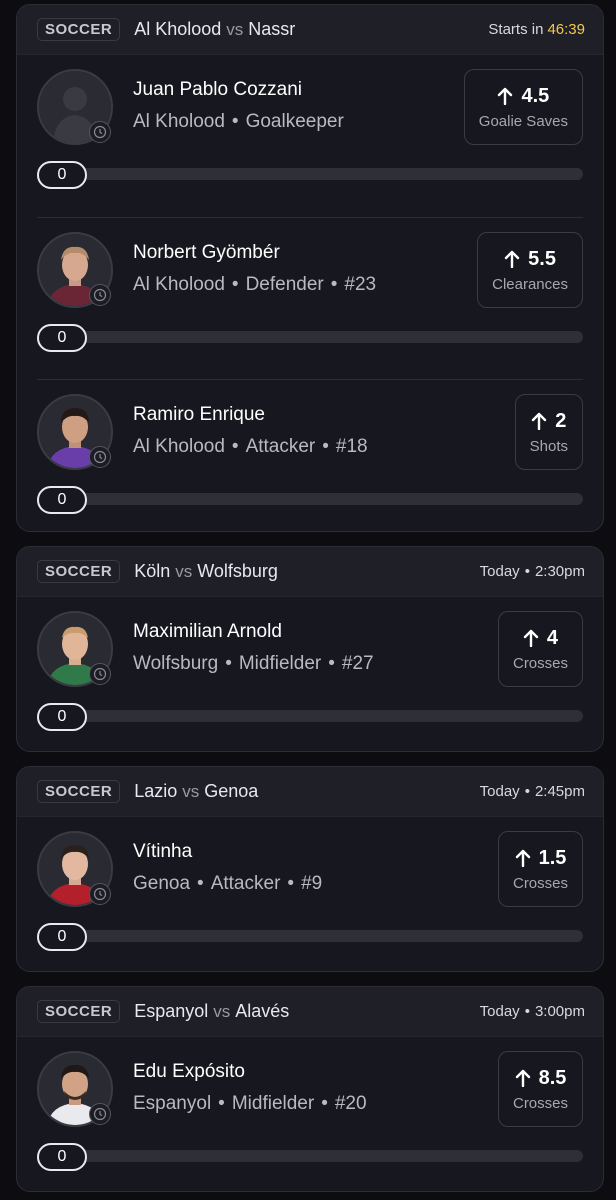 The image size is (616, 1200). I want to click on line-value: 2, so click(561, 420).